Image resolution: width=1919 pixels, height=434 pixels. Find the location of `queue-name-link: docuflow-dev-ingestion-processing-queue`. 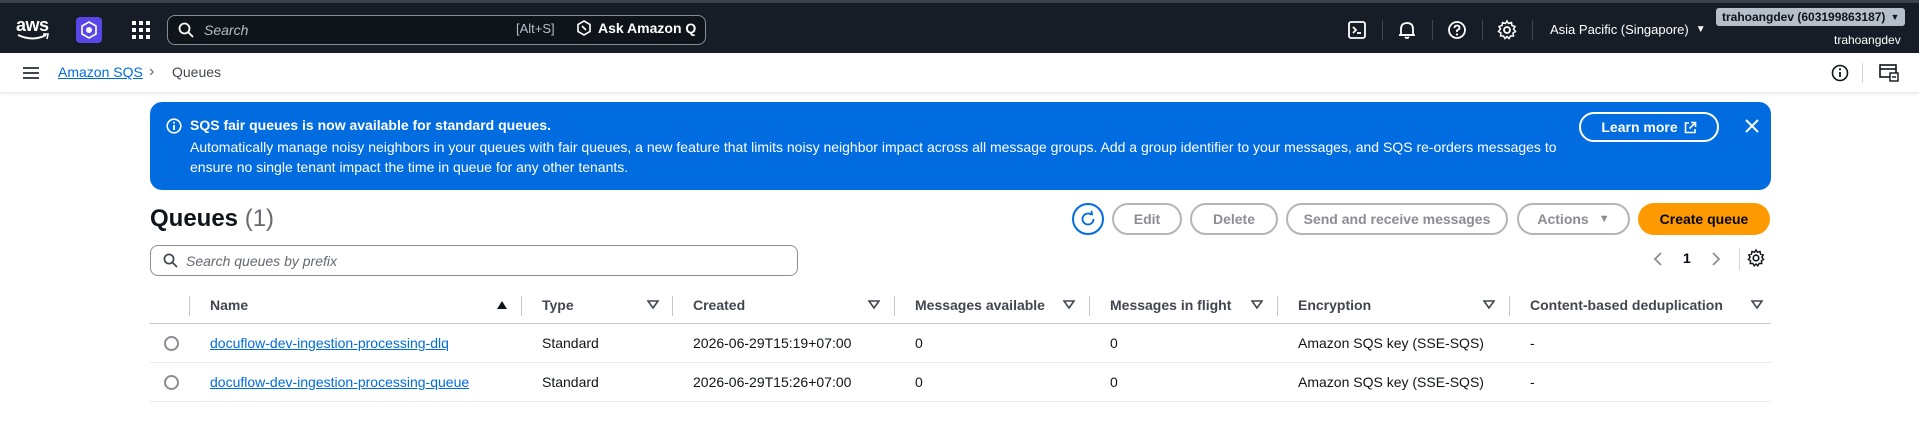

queue-name-link: docuflow-dev-ingestion-processing-queue is located at coordinates (339, 382).